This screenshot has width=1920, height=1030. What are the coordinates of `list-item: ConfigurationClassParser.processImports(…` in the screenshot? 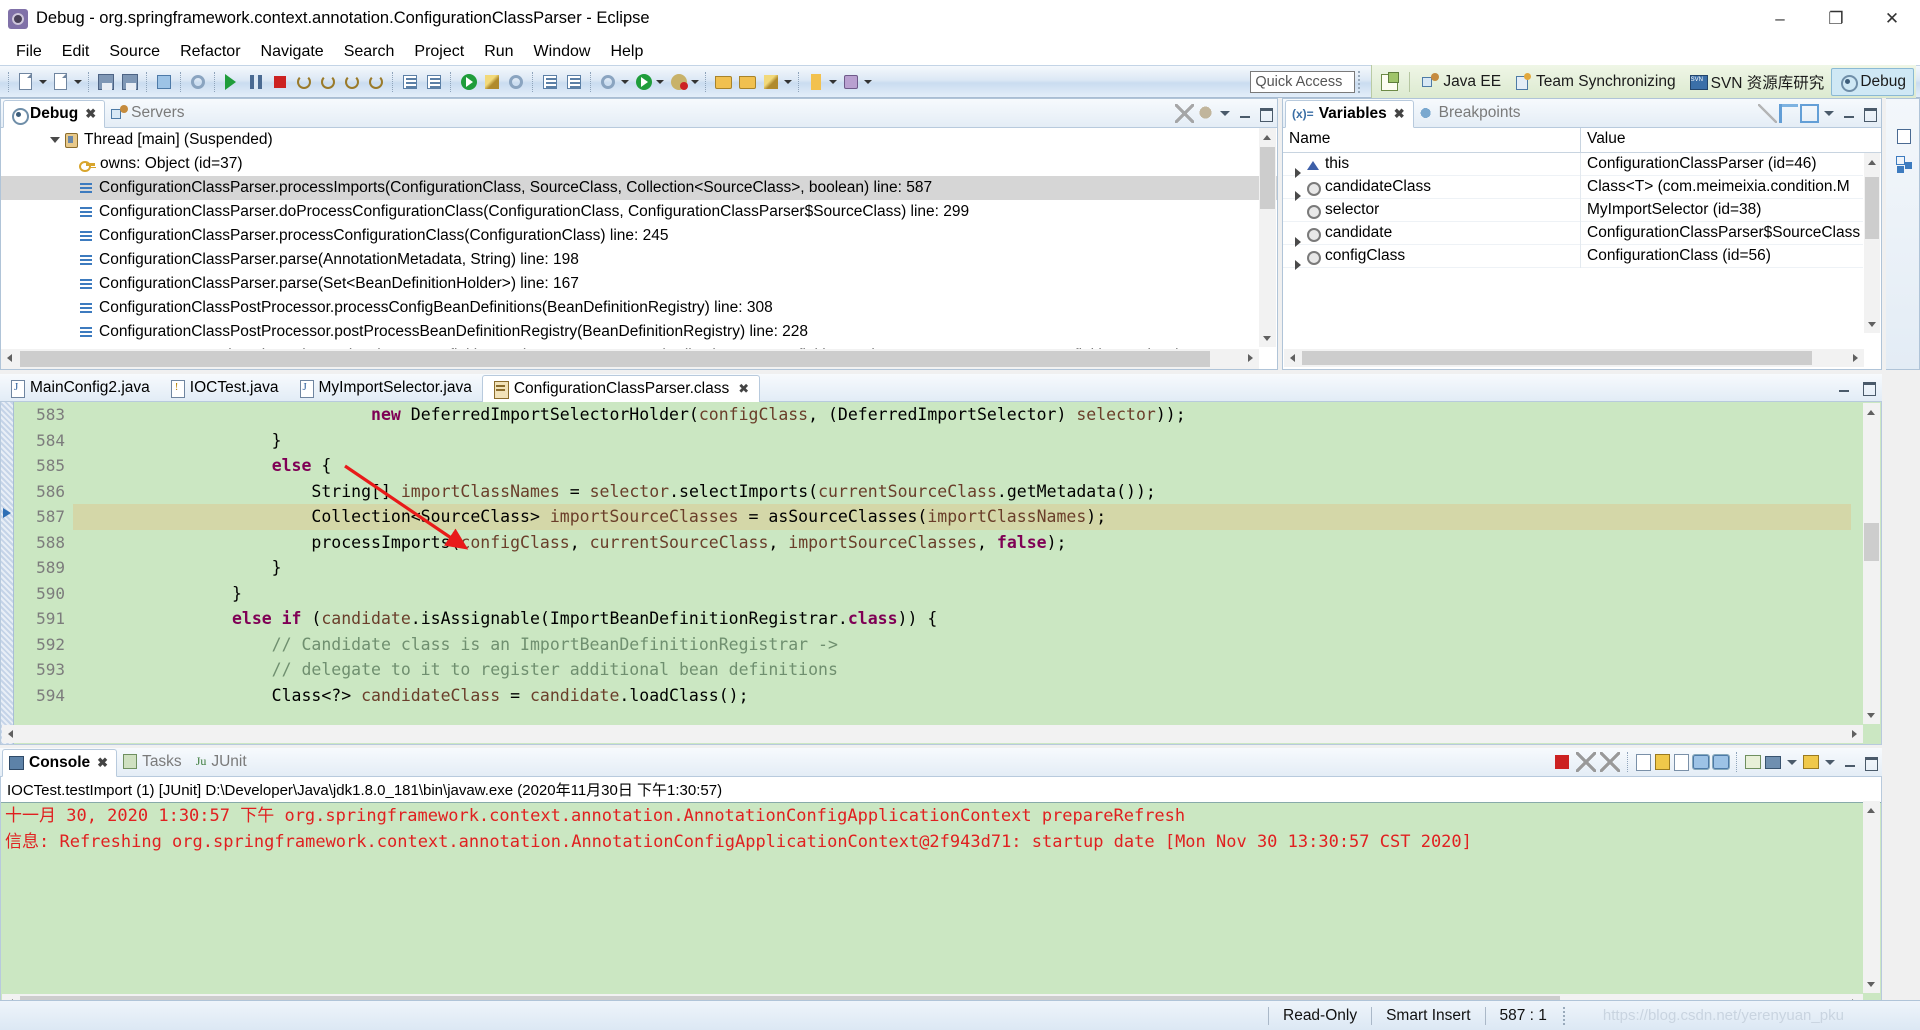 It's located at (639, 188).